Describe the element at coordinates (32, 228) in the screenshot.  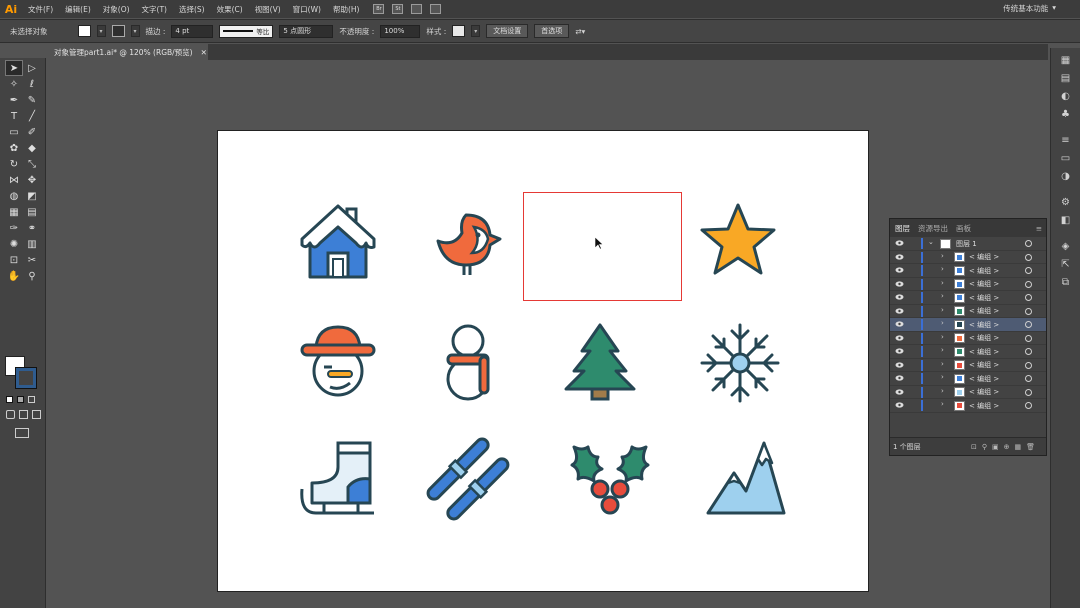
I see `blend-tool-icon: ⚭` at that location.